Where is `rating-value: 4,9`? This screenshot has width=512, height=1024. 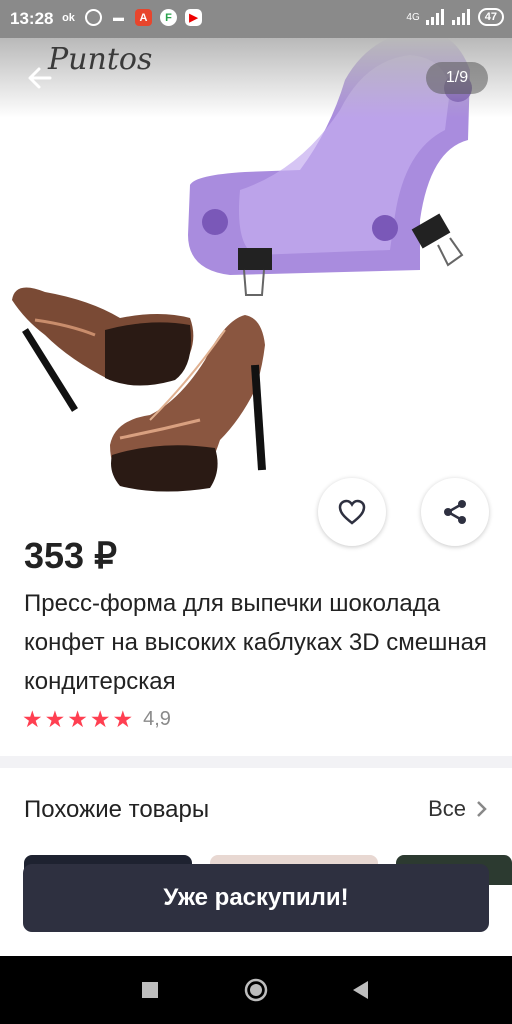
rating-value: 4,9 is located at coordinates (157, 718).